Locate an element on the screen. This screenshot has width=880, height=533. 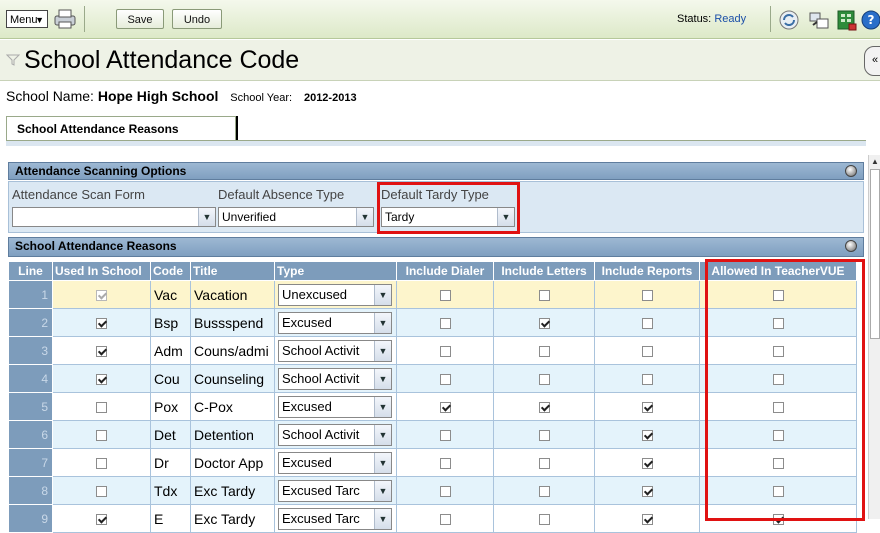
scan-form-select: ▼ is located at coordinates (114, 217).